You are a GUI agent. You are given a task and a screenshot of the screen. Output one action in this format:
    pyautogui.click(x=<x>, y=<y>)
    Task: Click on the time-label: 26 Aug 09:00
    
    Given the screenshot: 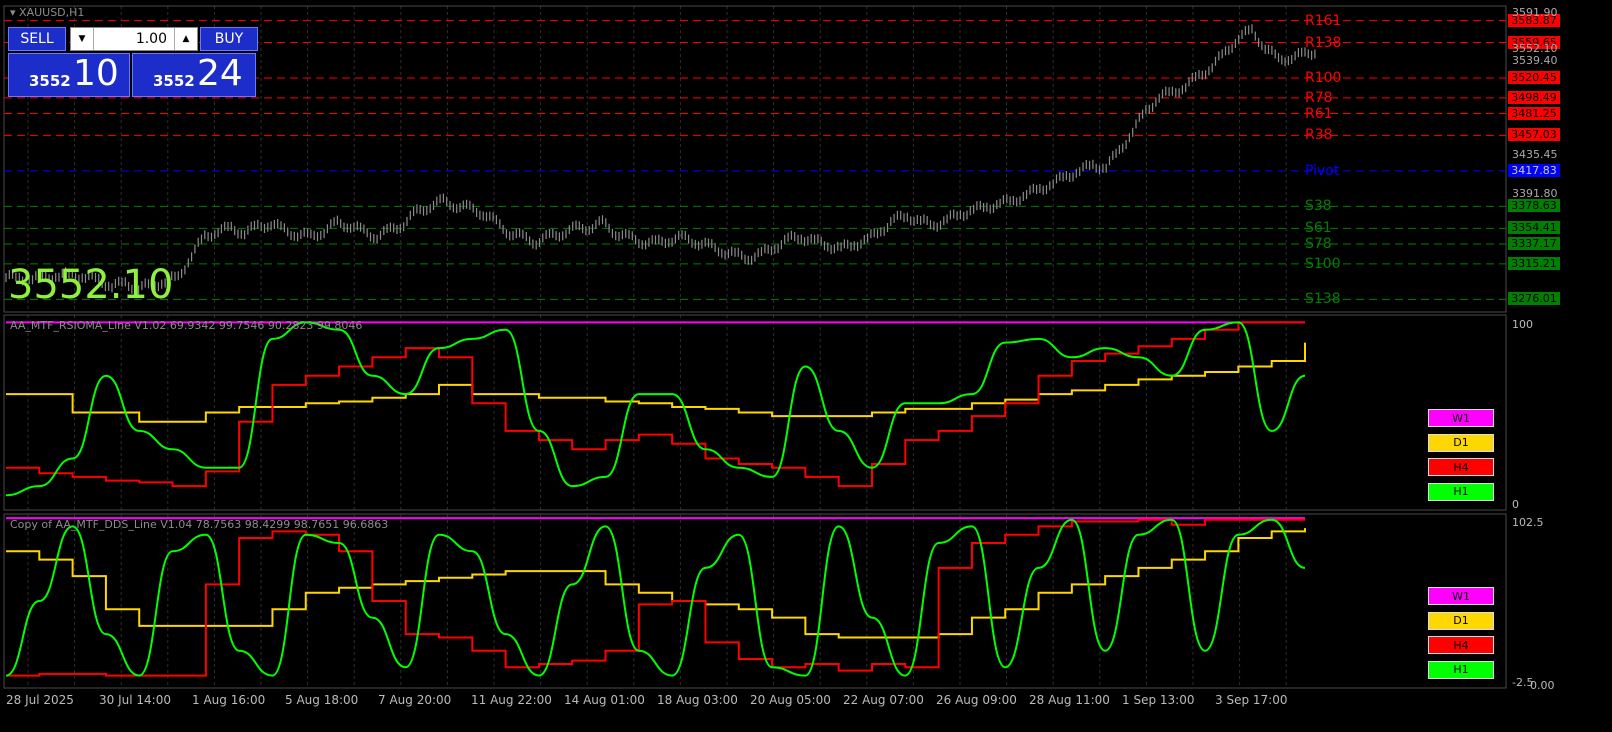 What is the action you would take?
    pyautogui.click(x=976, y=700)
    